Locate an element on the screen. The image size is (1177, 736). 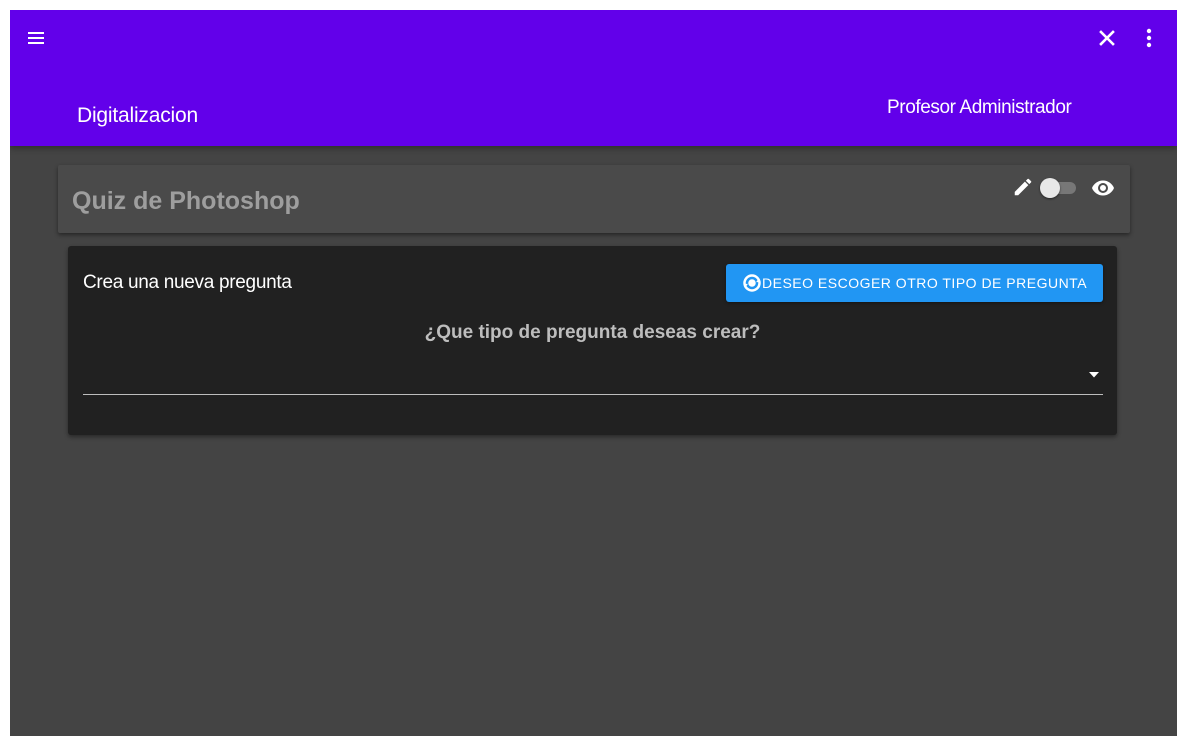
more-vertical-icon is located at coordinates (1149, 38).